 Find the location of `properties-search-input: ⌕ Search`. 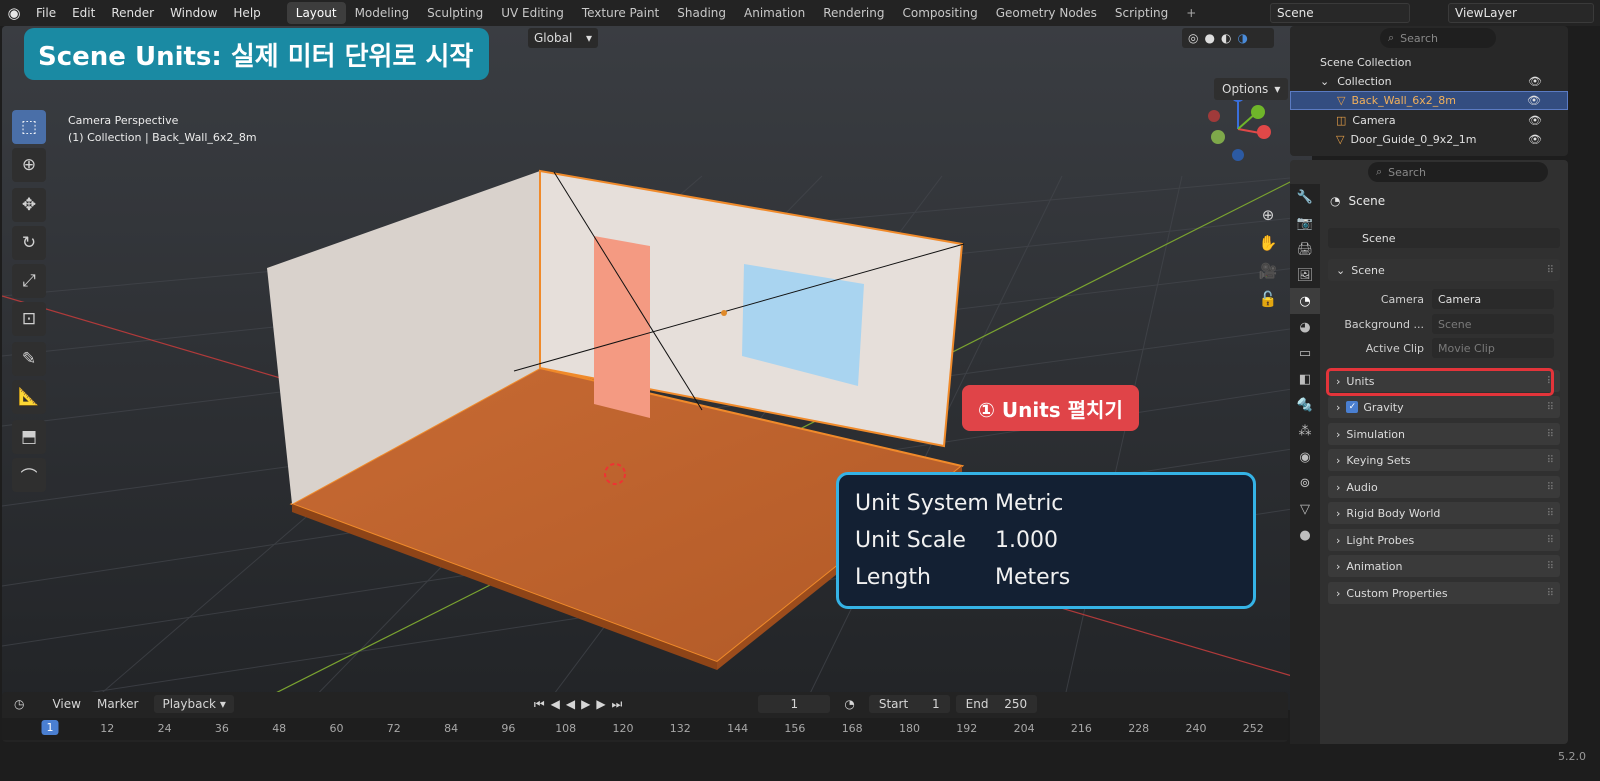

properties-search-input: ⌕ Search is located at coordinates (1458, 172).